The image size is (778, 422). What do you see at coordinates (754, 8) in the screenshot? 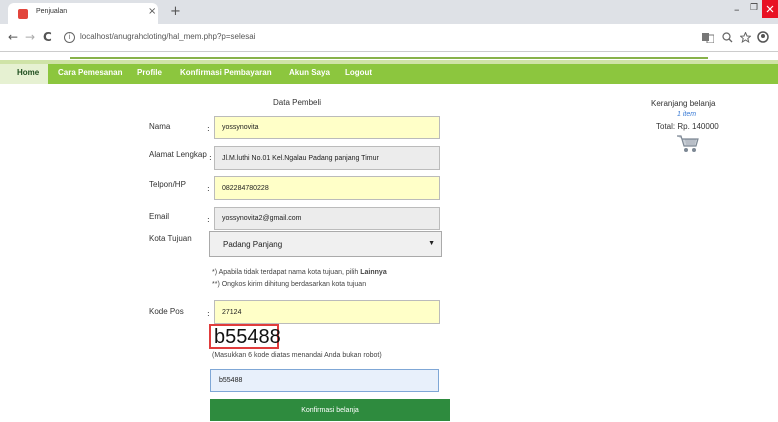
I see `maximize-button: ❐` at bounding box center [754, 8].